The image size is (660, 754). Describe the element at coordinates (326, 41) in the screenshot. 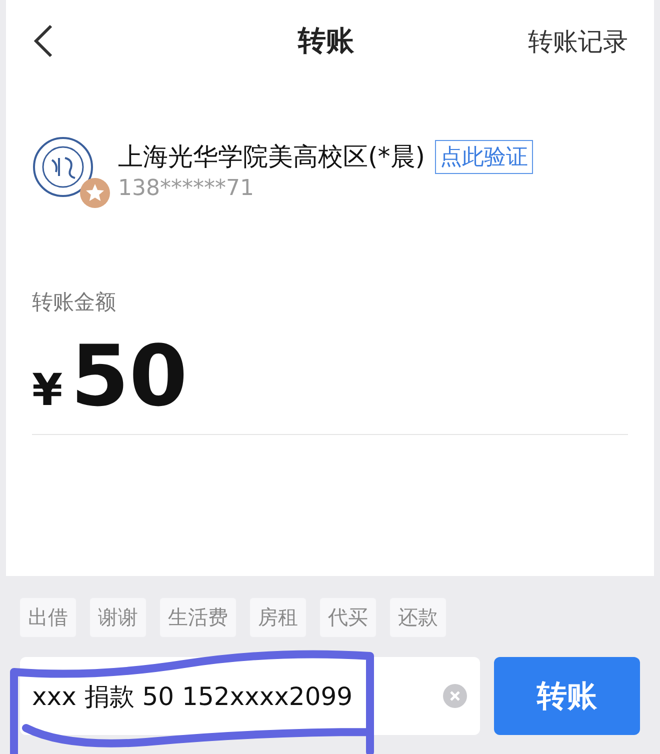

I see `page-title: 转账` at that location.